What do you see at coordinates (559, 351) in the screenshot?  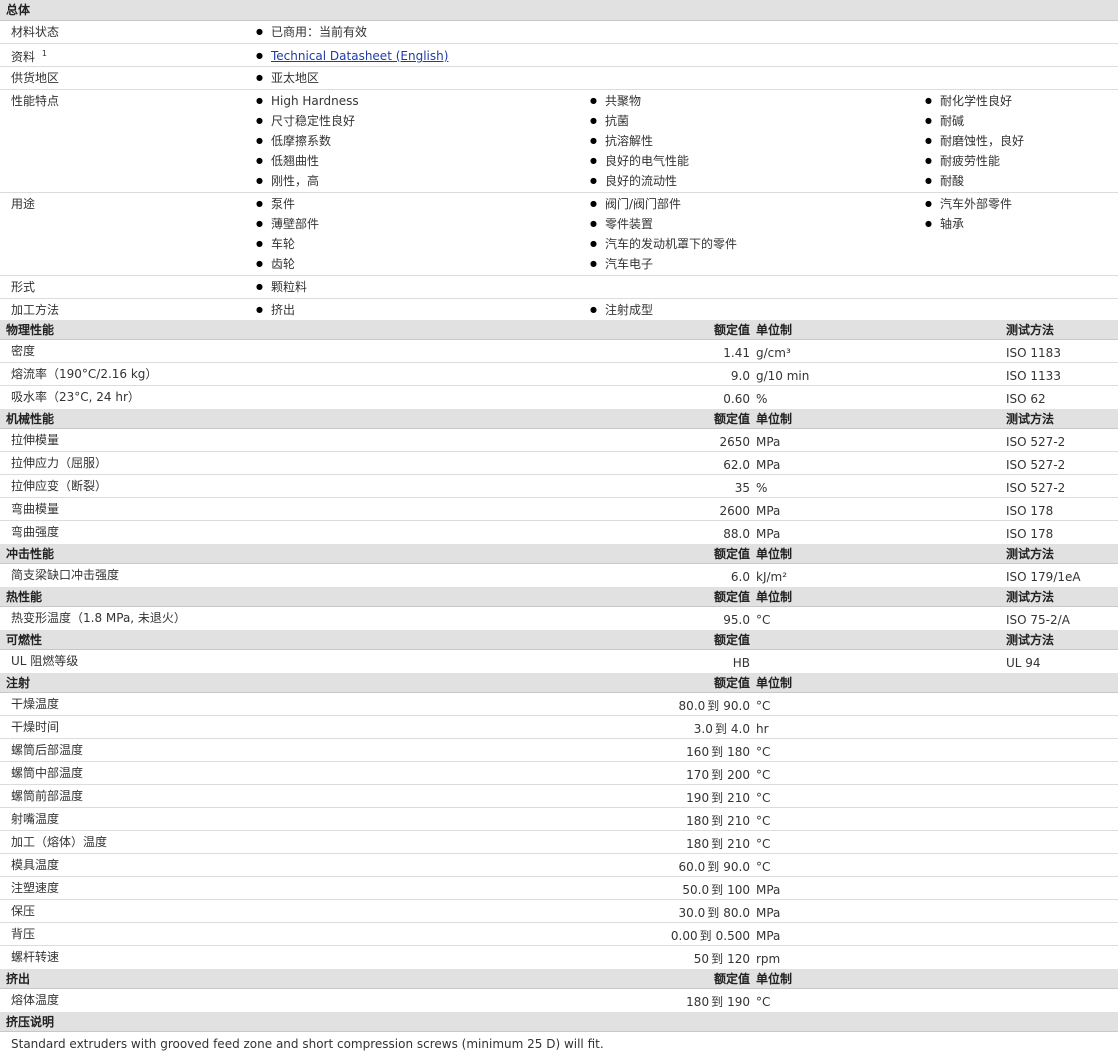 I see `property-row: 密度 1.41 g/cm³ ISO 1183` at bounding box center [559, 351].